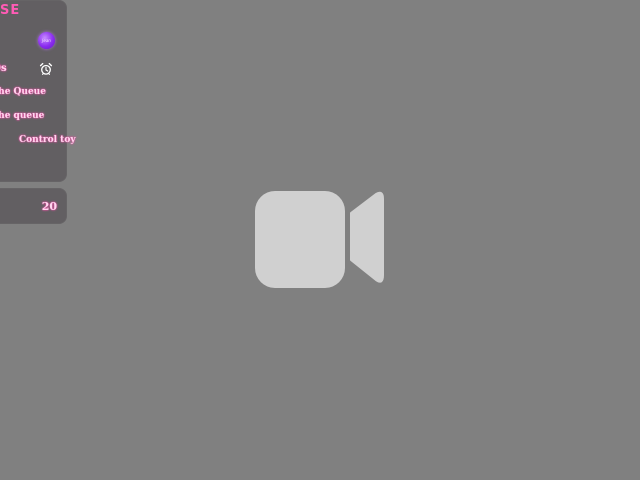 The width and height of the screenshot is (640, 480). I want to click on avatar-label: Jean, so click(46, 40).